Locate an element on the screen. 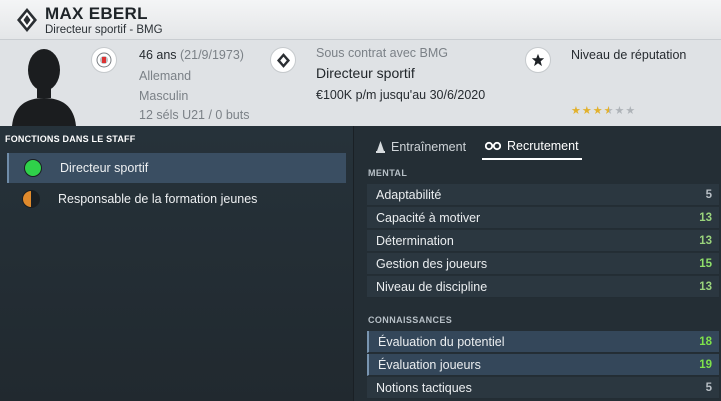  attribute-value: 18 is located at coordinates (705, 341).